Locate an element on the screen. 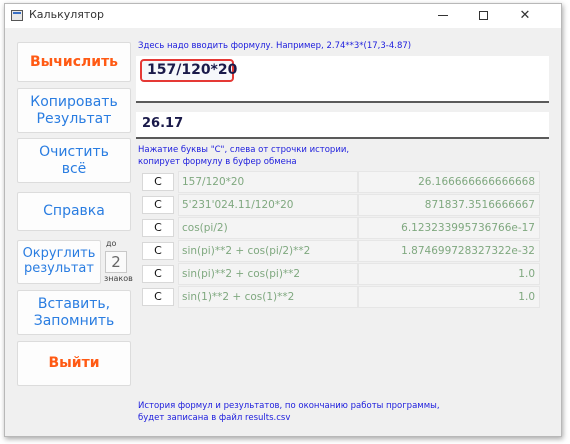 Image resolution: width=570 pixels, height=444 pixels. history-result: 1.874699728327322e-32 is located at coordinates (449, 251).